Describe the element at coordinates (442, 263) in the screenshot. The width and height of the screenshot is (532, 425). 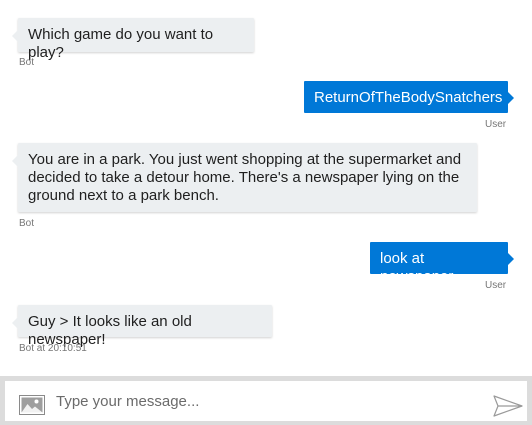
I see `user-message-bubble: look at newspaper` at that location.